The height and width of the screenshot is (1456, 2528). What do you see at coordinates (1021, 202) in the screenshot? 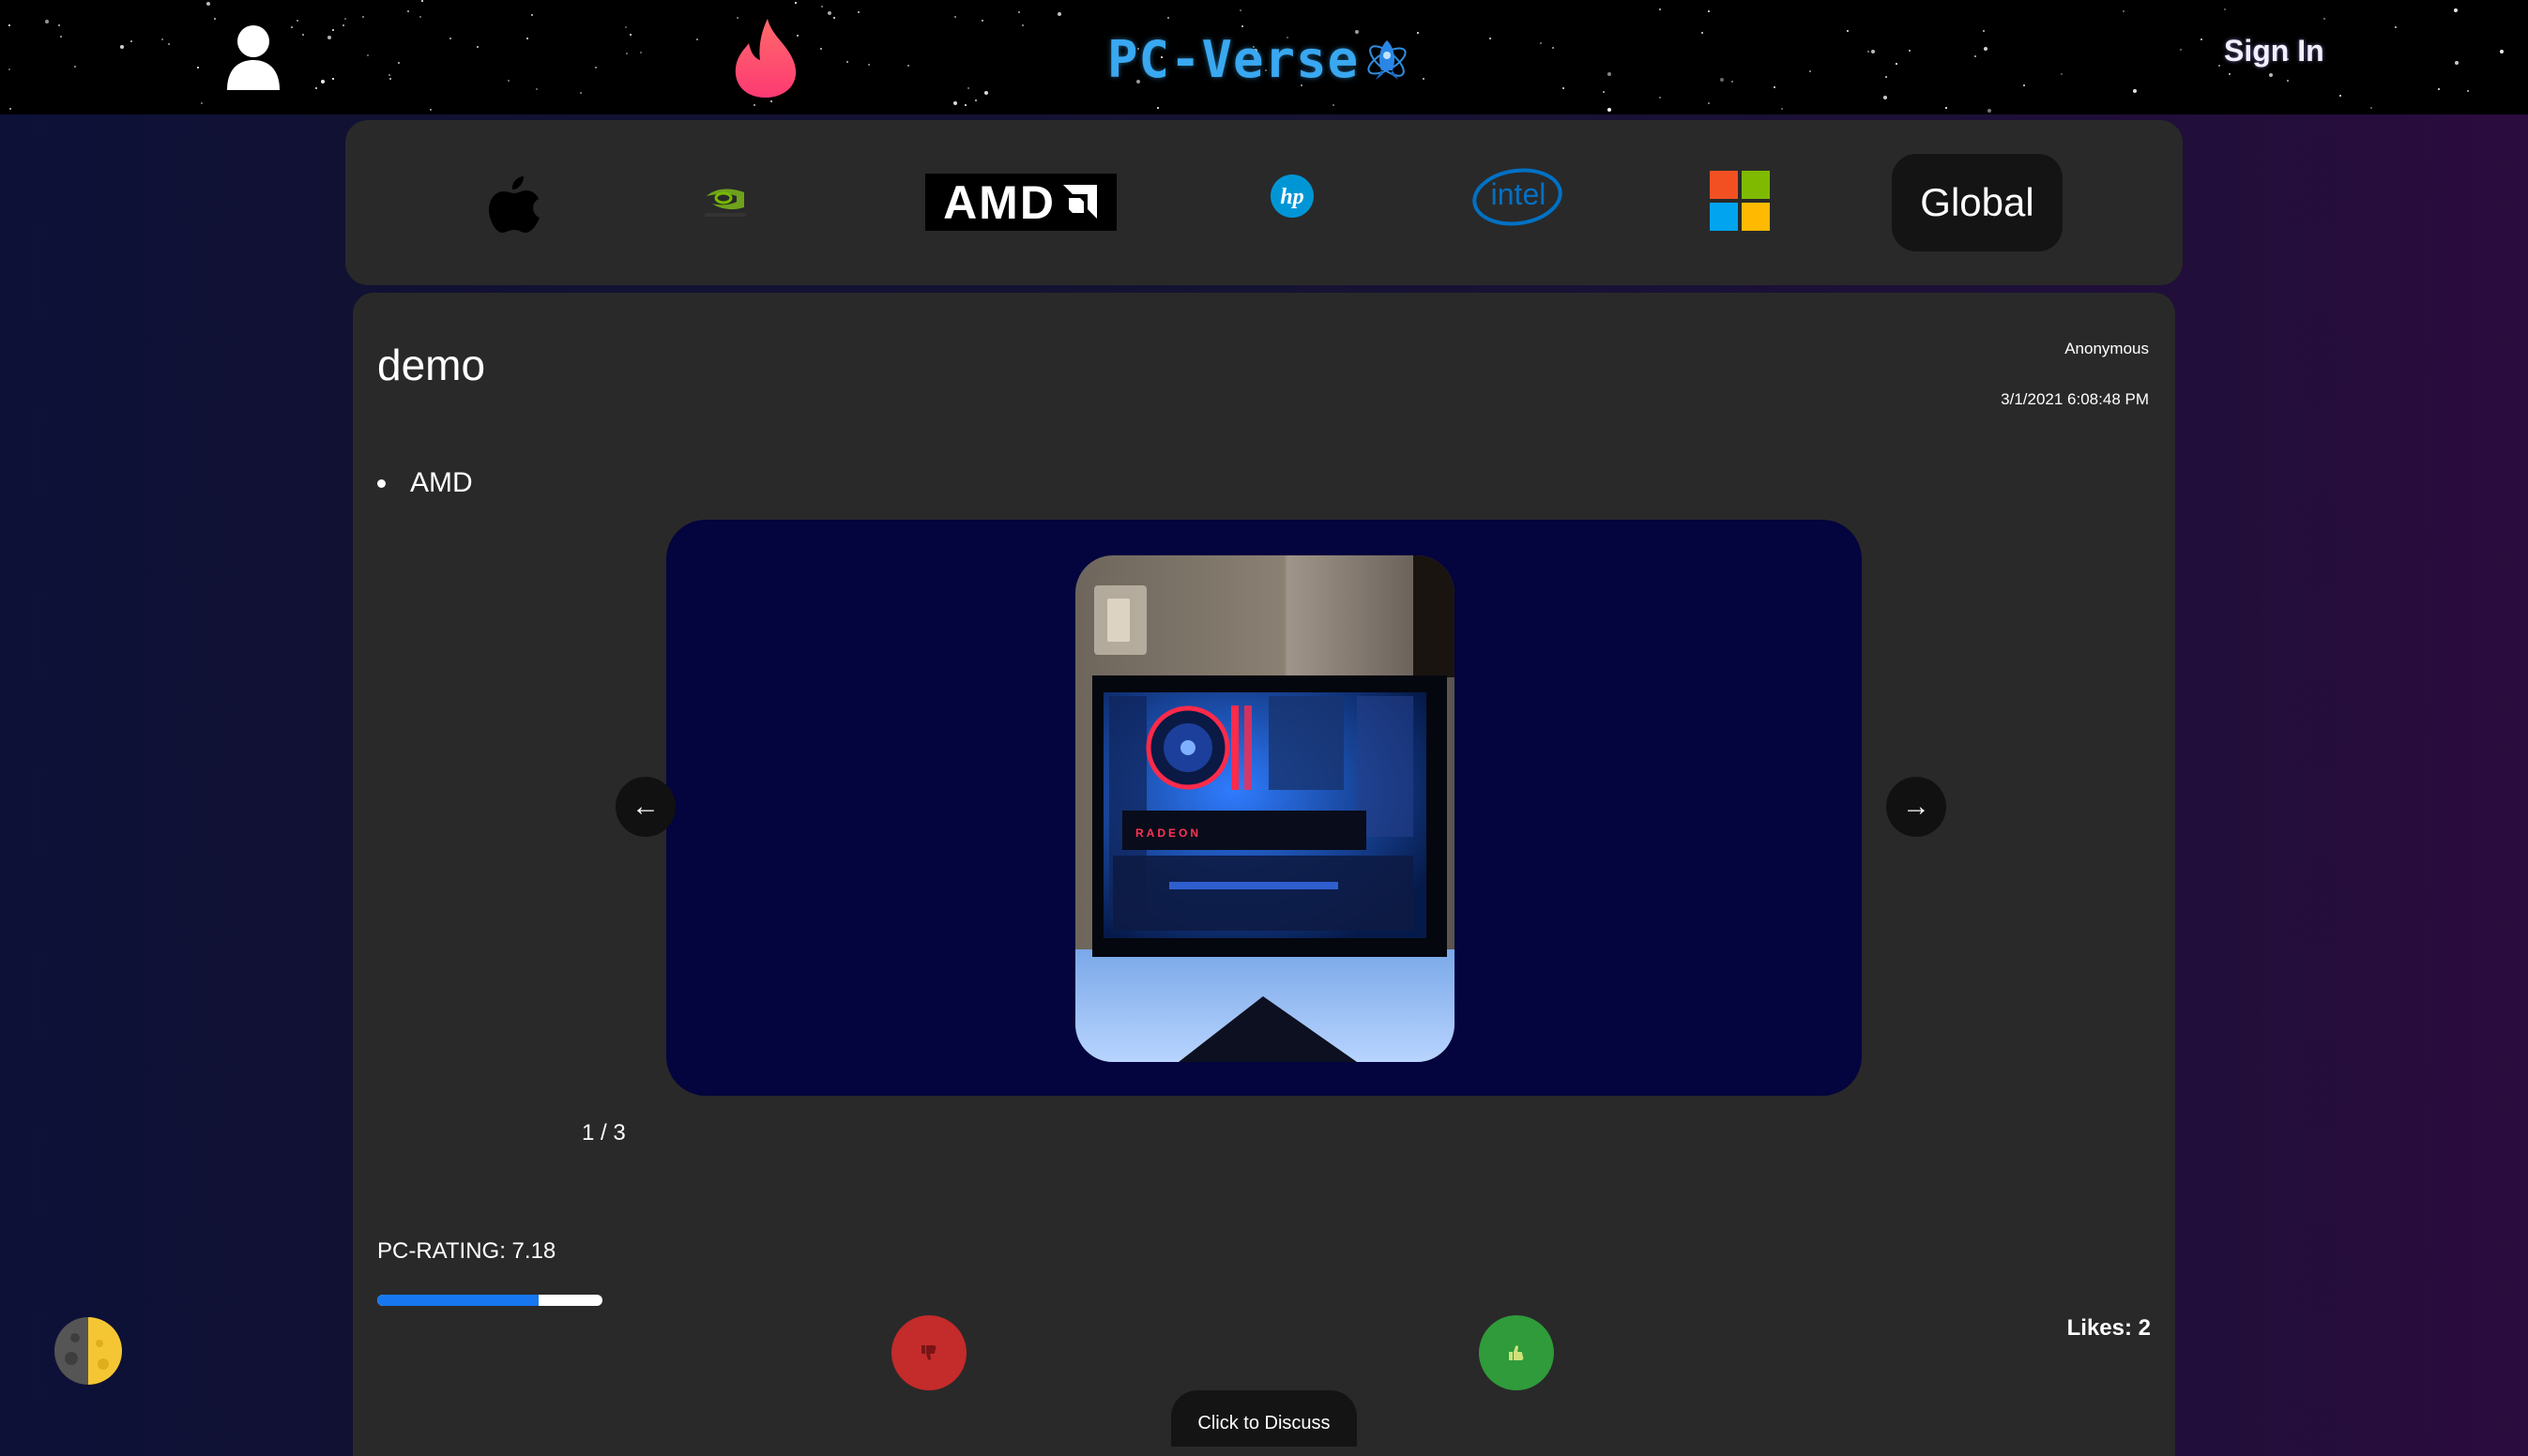
I see `filter-amd: AMD` at bounding box center [1021, 202].